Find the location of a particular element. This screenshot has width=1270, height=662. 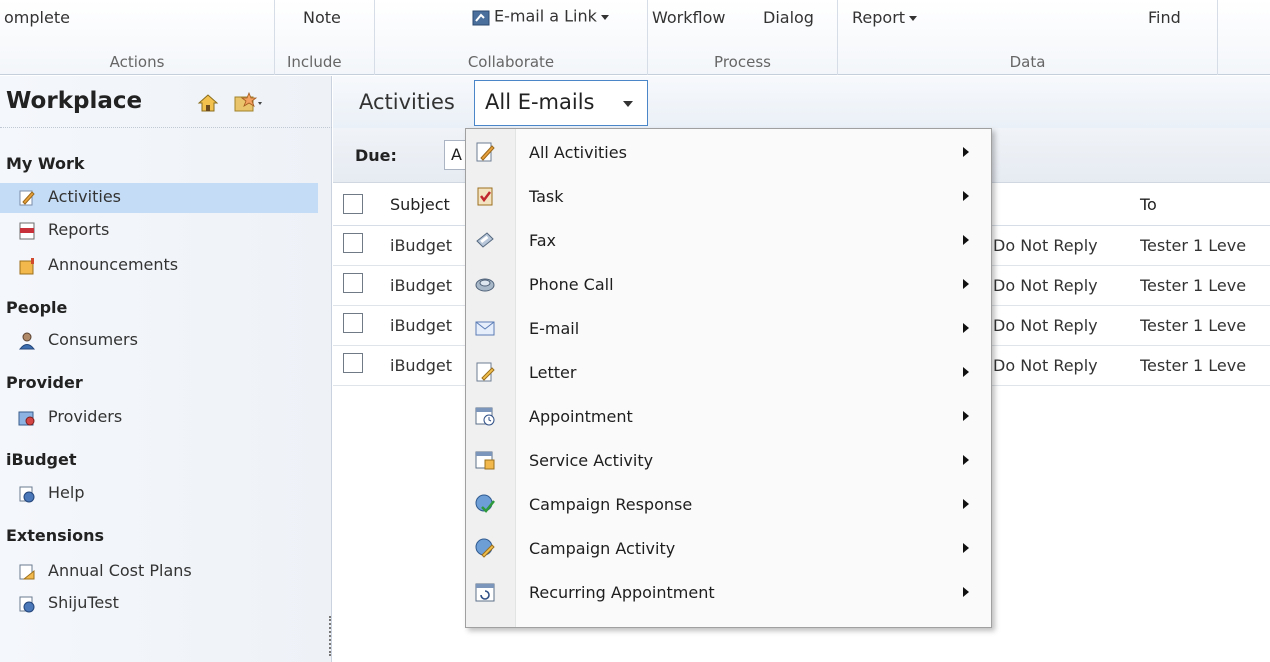

letter-pencil-icon is located at coordinates (485, 372).